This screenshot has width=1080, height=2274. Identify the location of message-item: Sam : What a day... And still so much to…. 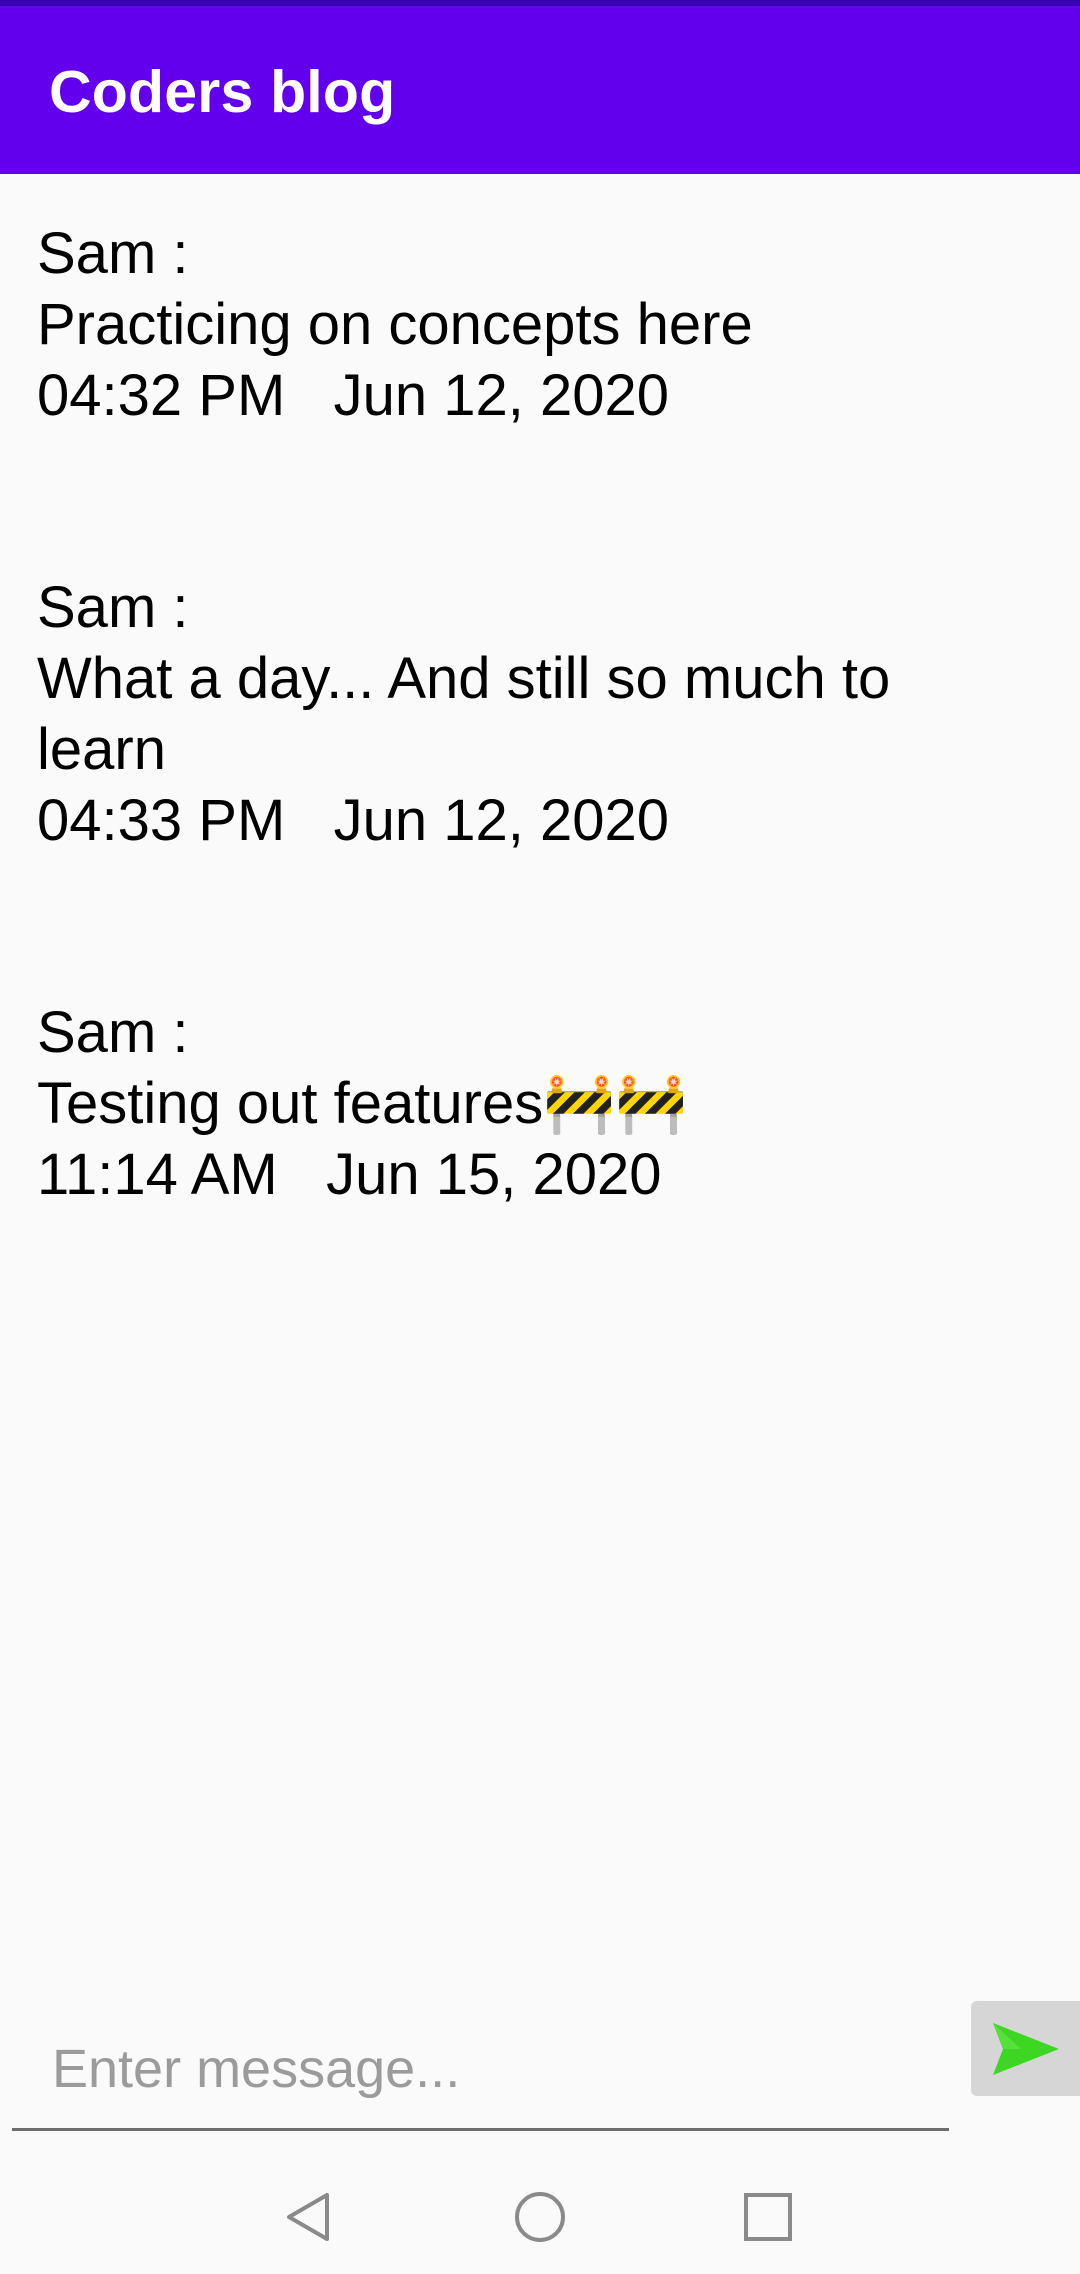
(487, 714).